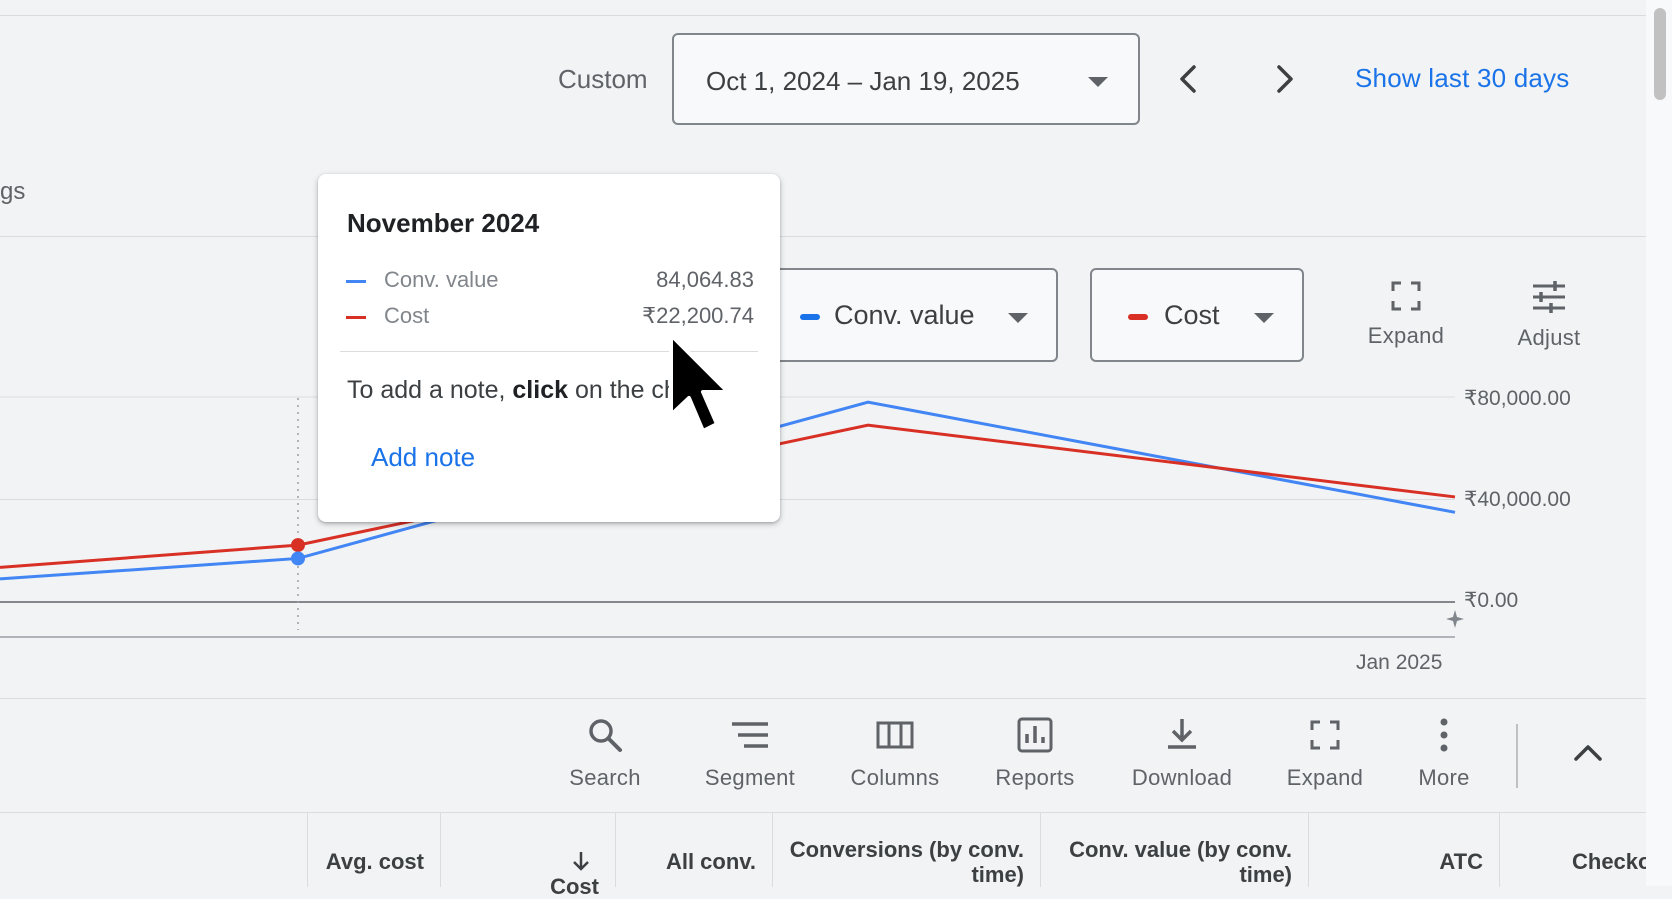  I want to click on table-toolbar, so click(823, 755).